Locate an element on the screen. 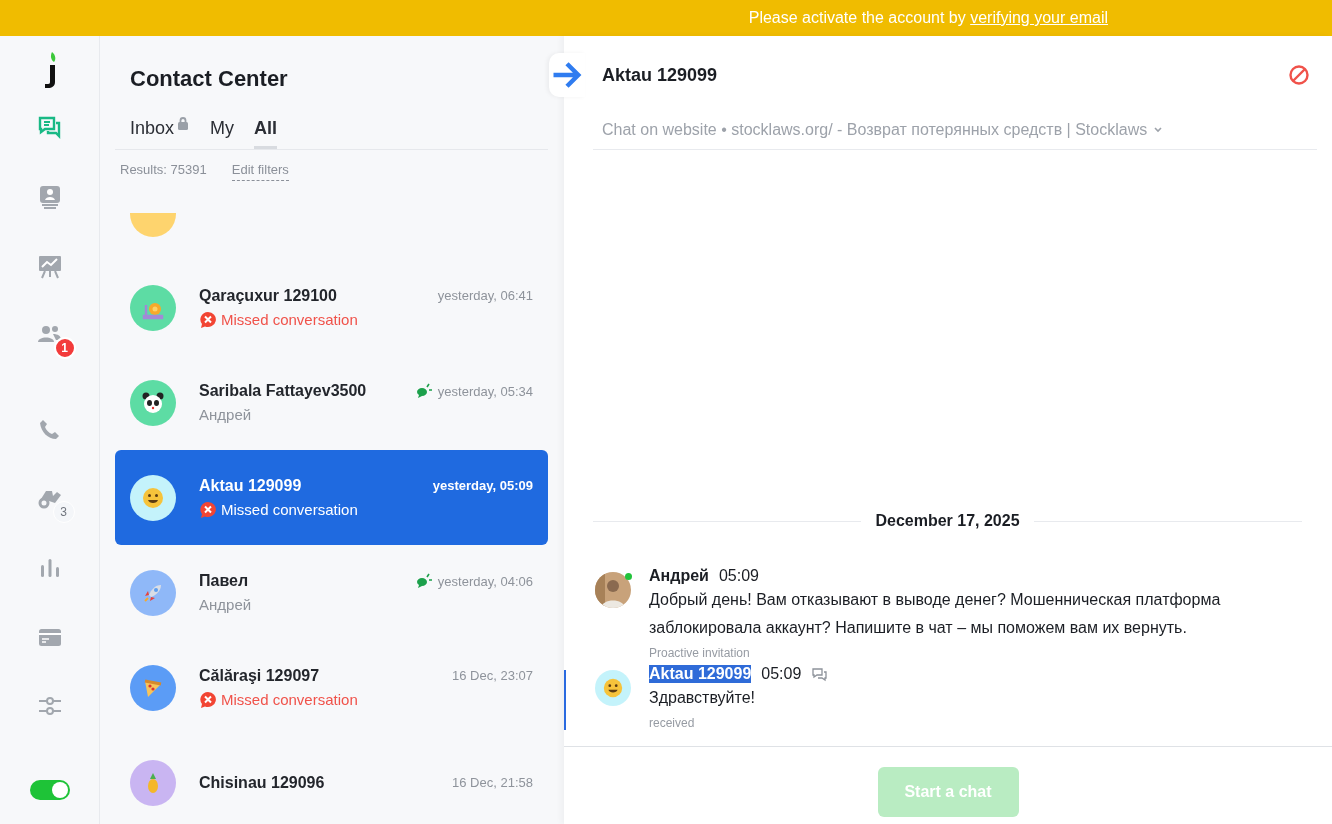  banner-text: Please activate the account by is located at coordinates (857, 17).